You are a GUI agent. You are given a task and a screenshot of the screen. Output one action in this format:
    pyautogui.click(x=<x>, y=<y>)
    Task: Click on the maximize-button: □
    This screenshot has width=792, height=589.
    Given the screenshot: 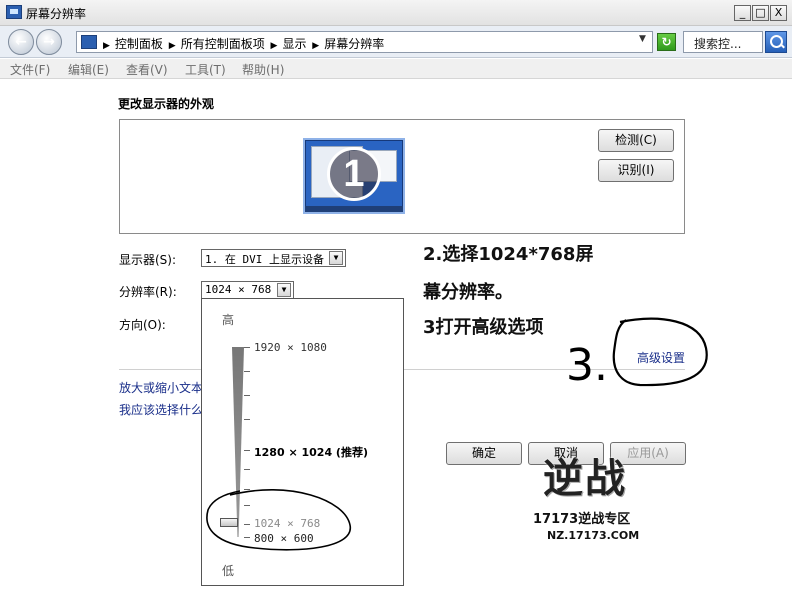 What is the action you would take?
    pyautogui.click(x=760, y=13)
    